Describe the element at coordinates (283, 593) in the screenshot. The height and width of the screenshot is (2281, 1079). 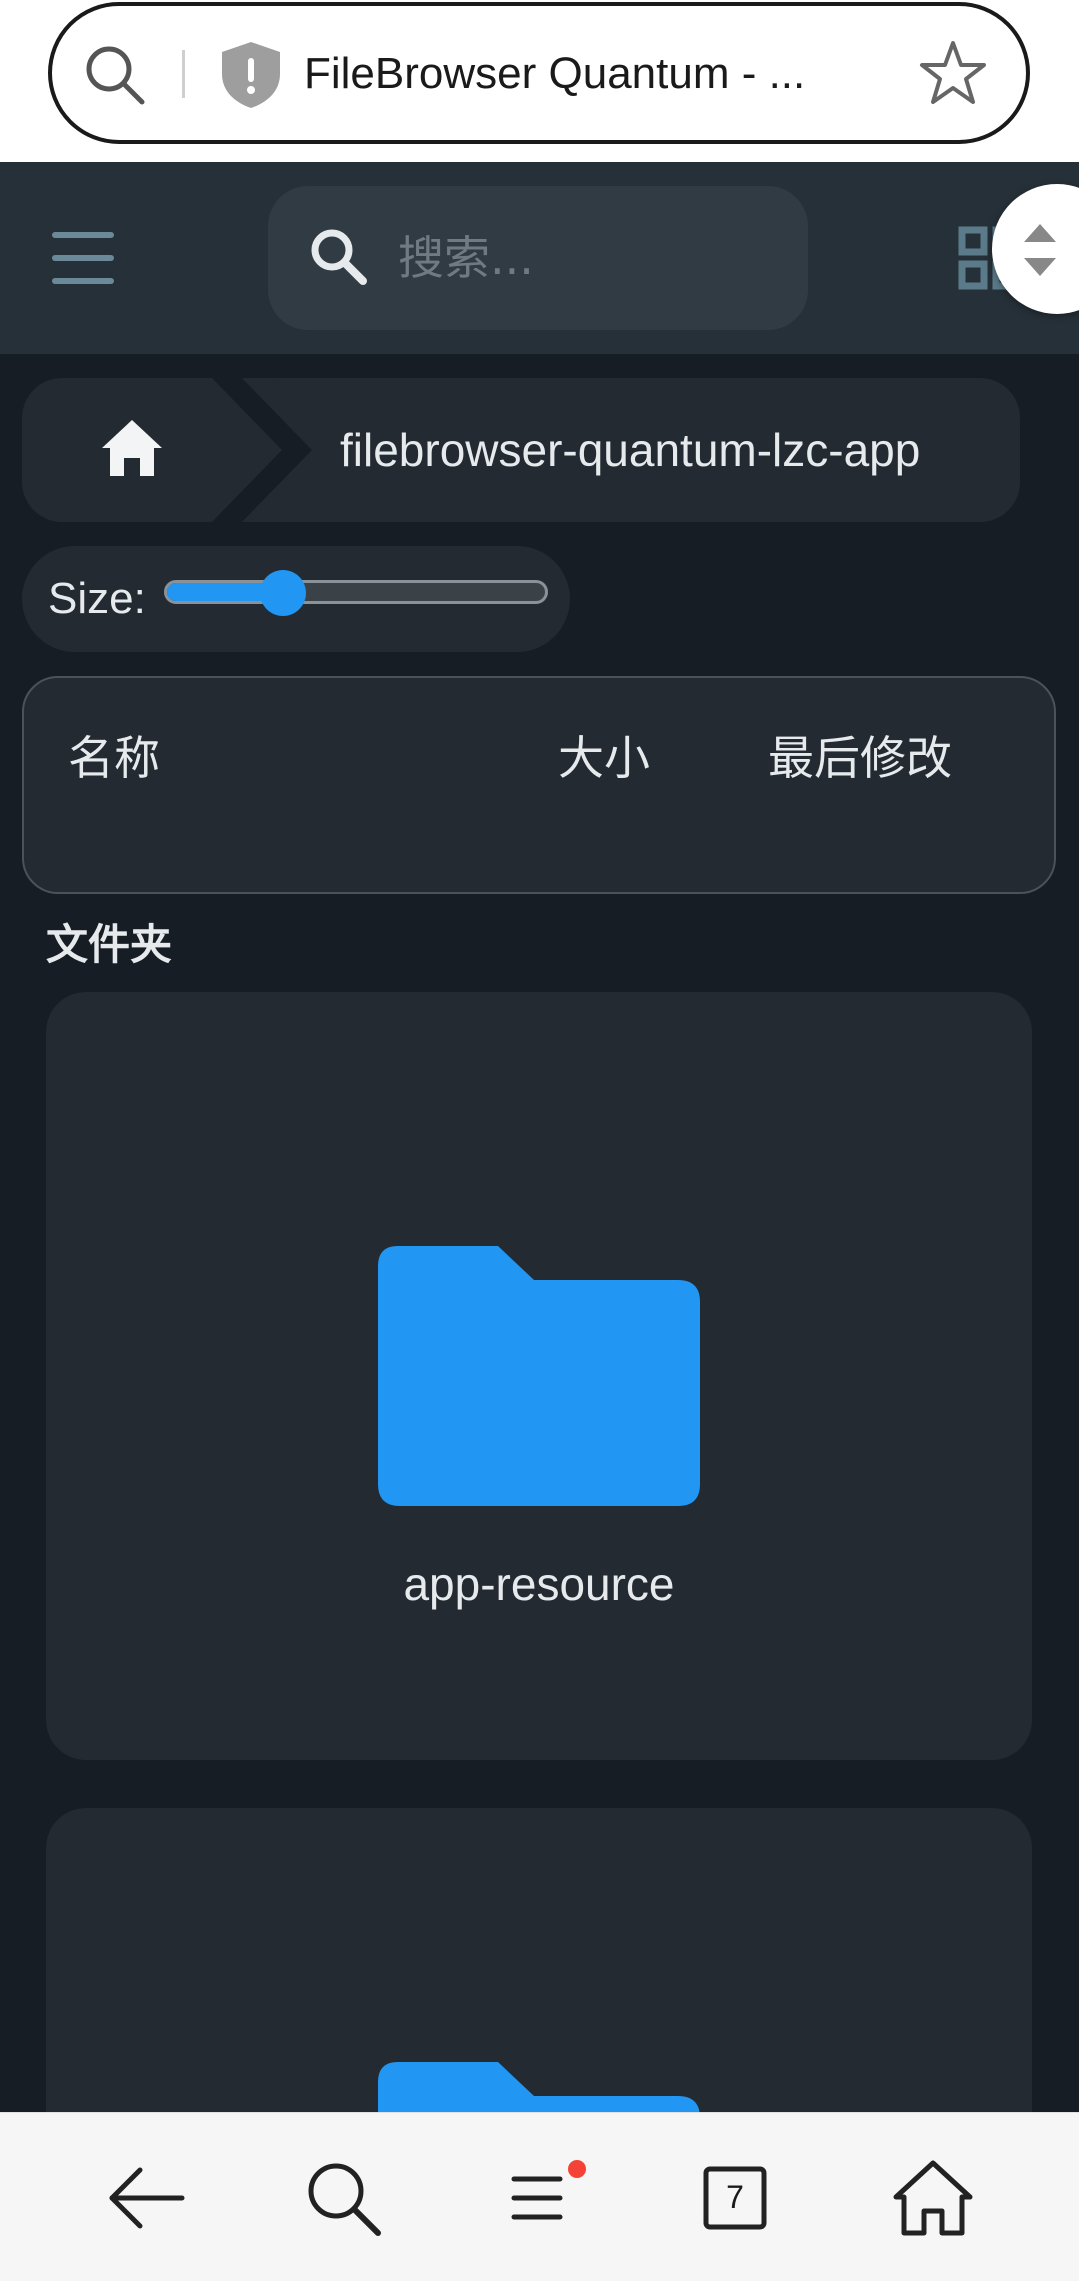
I see `size-slider-thumb` at that location.